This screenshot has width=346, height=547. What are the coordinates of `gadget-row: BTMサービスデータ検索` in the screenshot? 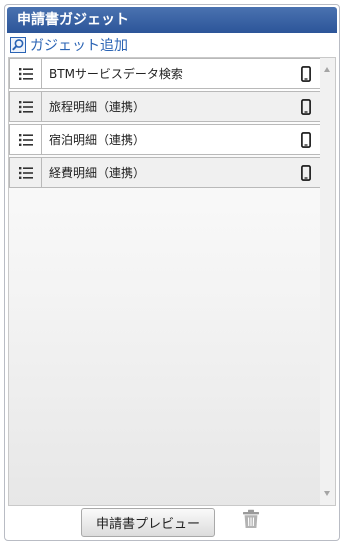 It's located at (165, 73).